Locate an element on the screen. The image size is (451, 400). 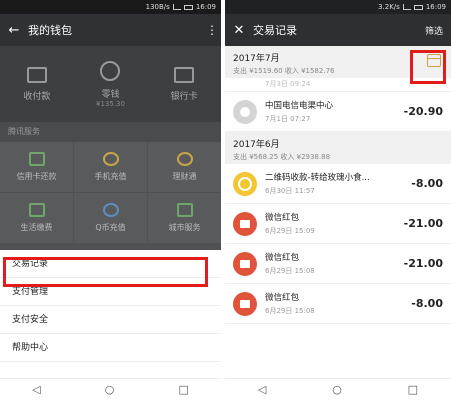
month-label: 2017年6月 is located at coordinates (256, 145).